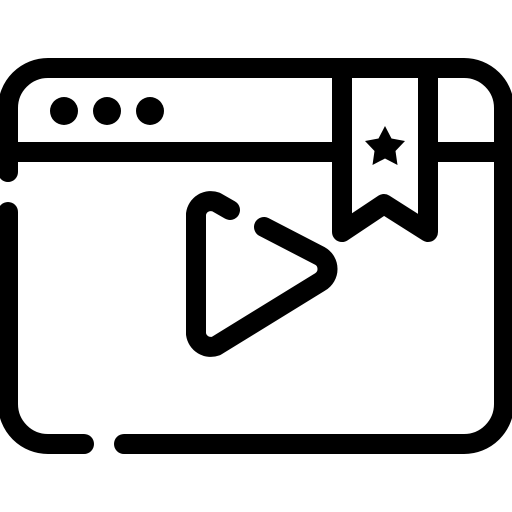 The height and width of the screenshot is (512, 512). What do you see at coordinates (385, 145) in the screenshot?
I see `star-icon` at bounding box center [385, 145].